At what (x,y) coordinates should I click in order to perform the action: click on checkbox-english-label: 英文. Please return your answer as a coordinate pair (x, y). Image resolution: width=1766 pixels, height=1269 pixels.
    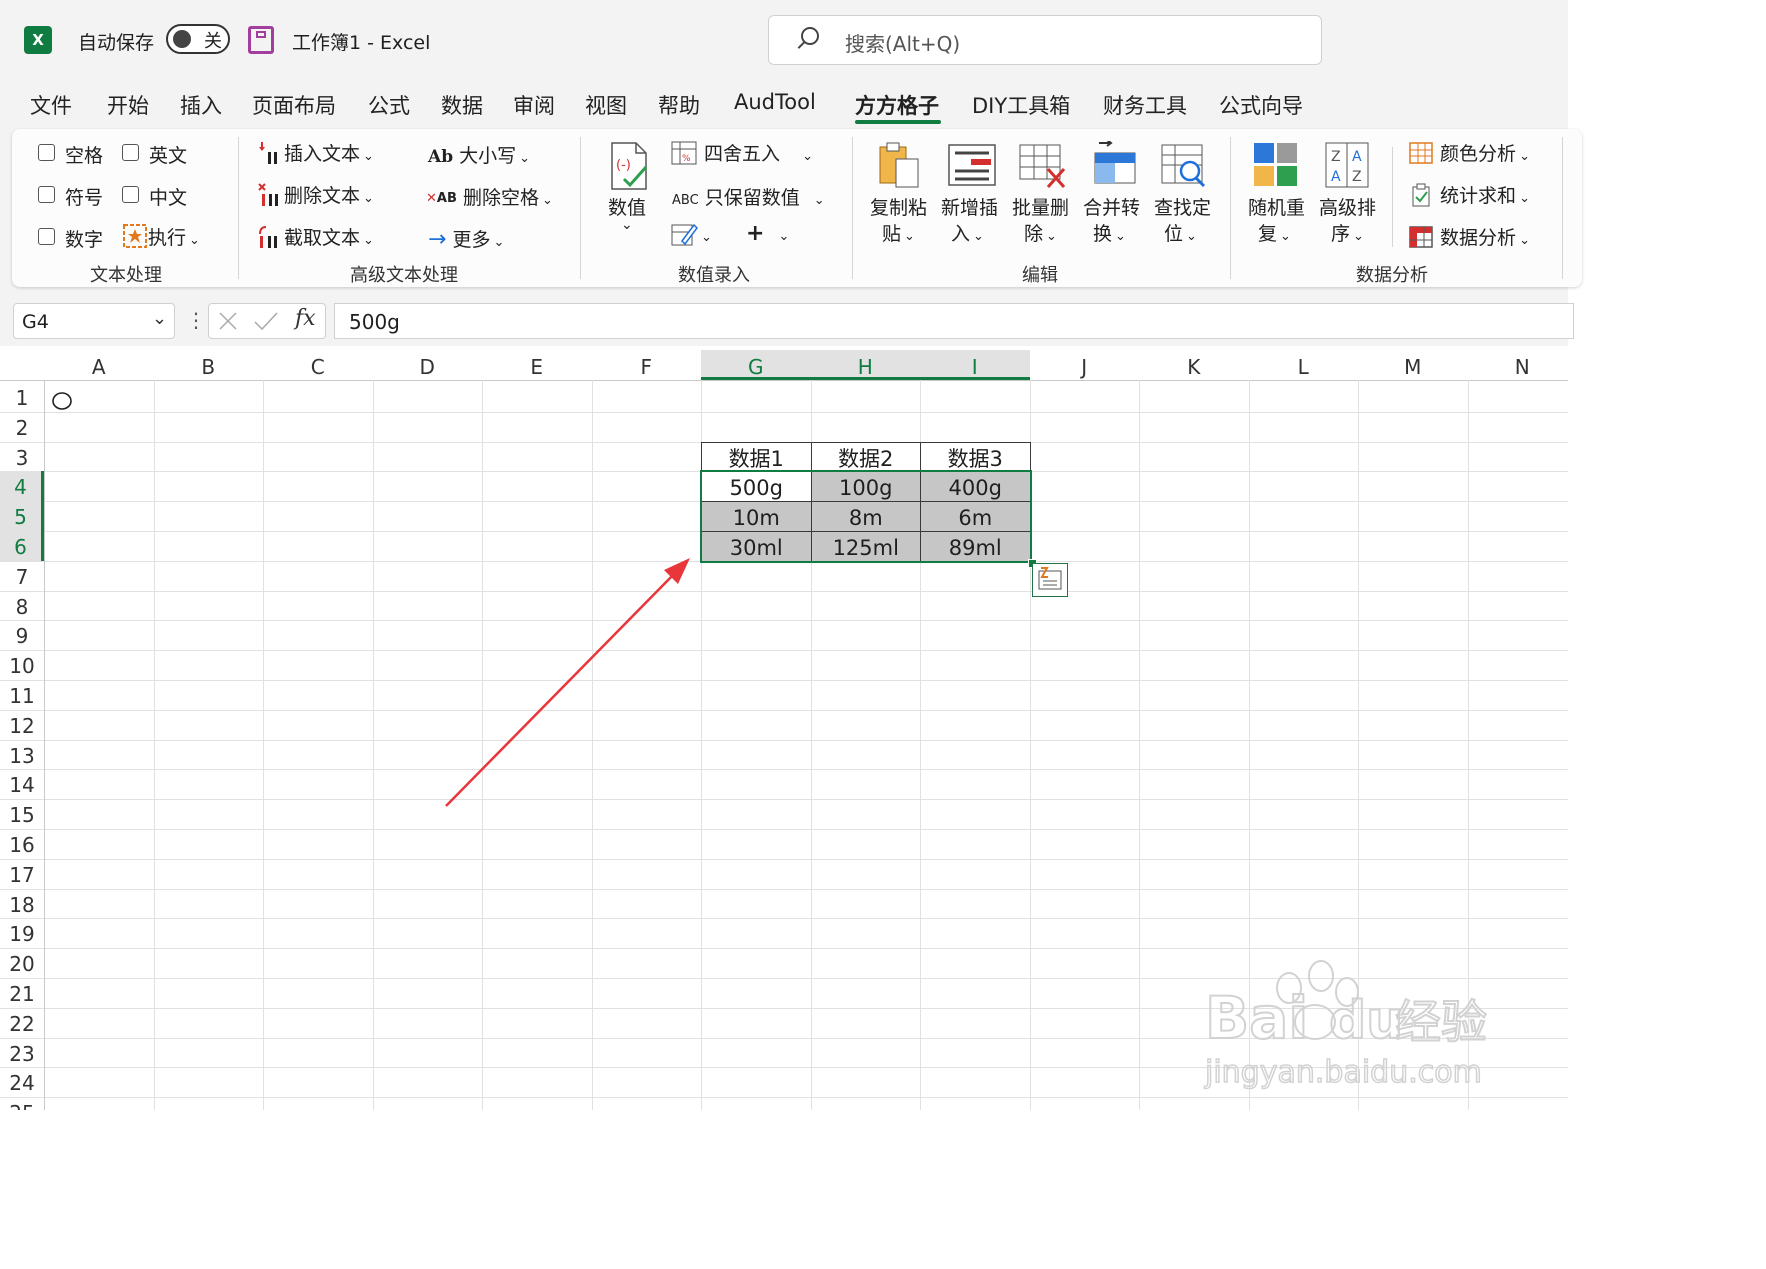
    Looking at the image, I should click on (168, 156).